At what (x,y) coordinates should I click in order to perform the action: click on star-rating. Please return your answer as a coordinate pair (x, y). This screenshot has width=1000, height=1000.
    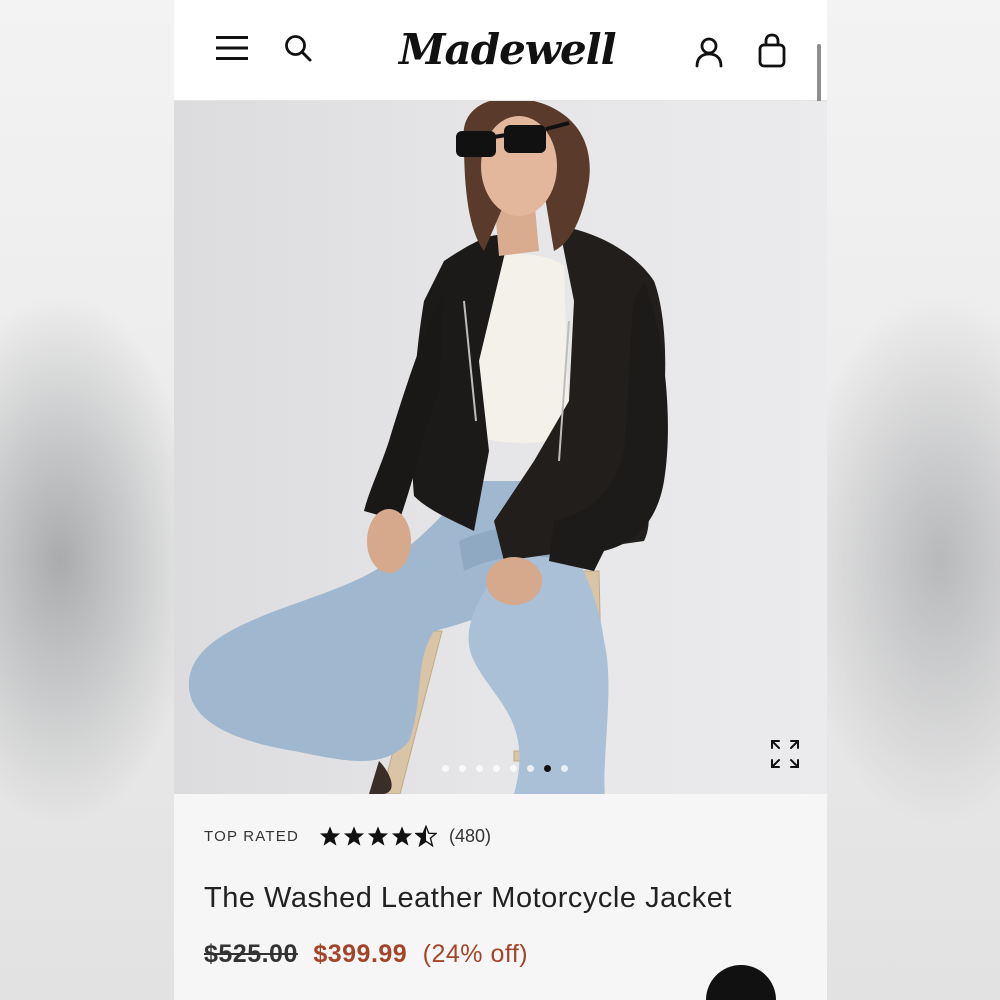
    Looking at the image, I should click on (378, 836).